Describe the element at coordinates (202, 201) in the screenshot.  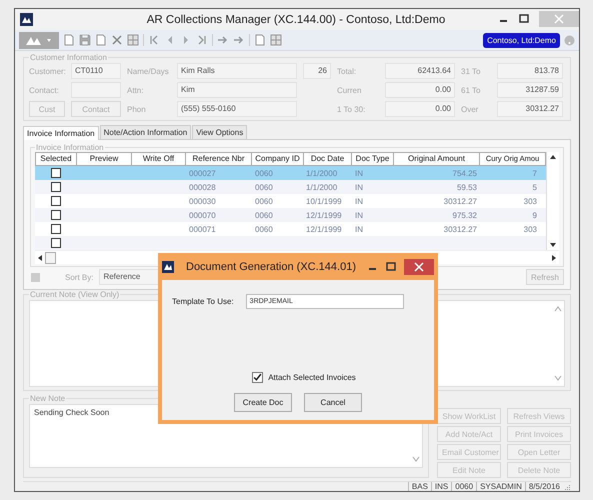
I see `table-cell-text: 000030` at that location.